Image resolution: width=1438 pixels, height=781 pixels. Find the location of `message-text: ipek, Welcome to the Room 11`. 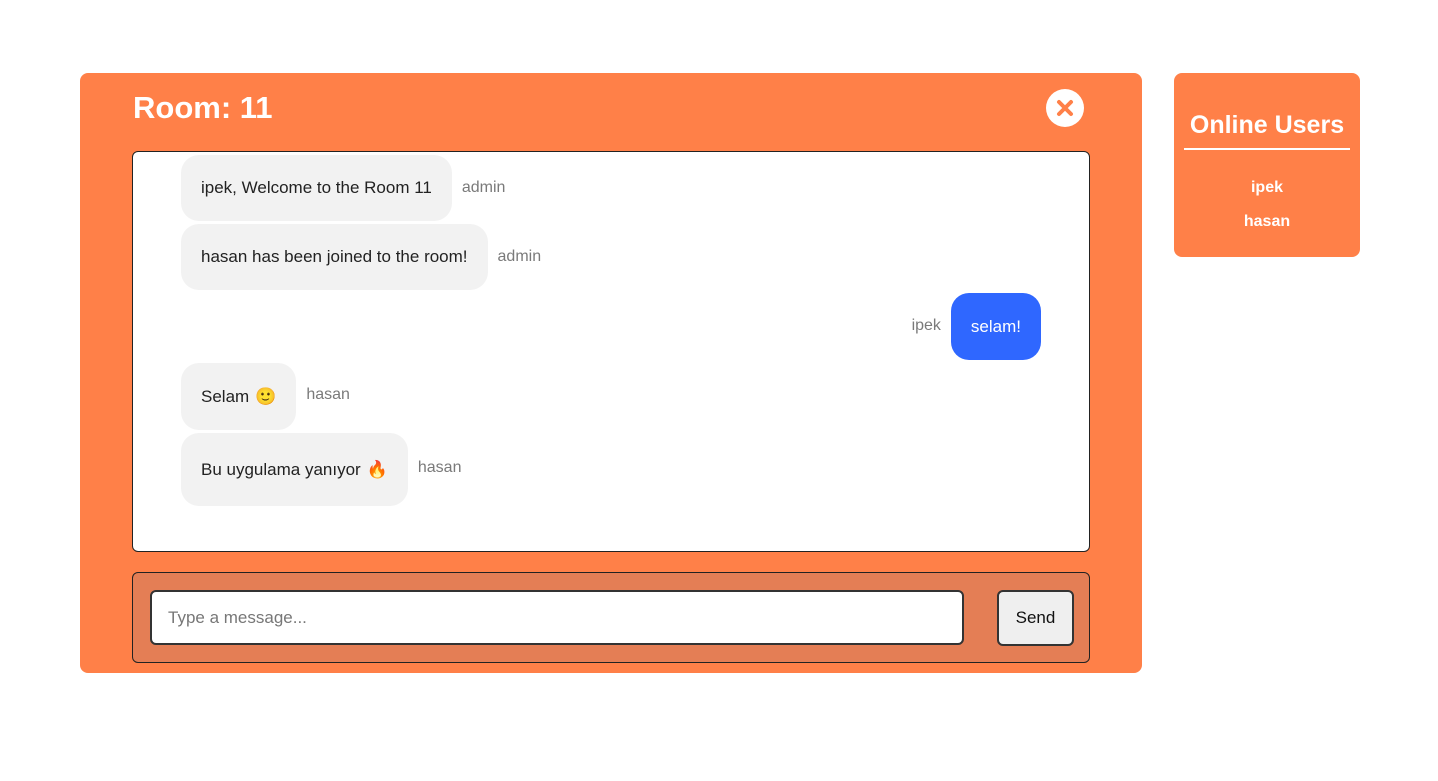

message-text: ipek, Welcome to the Room 11 is located at coordinates (316, 187).